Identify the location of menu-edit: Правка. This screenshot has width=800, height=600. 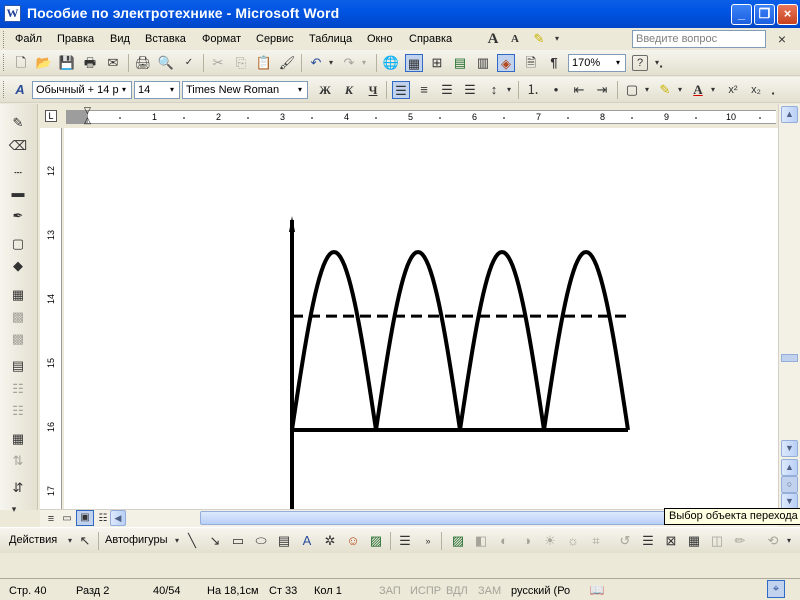
(75, 39).